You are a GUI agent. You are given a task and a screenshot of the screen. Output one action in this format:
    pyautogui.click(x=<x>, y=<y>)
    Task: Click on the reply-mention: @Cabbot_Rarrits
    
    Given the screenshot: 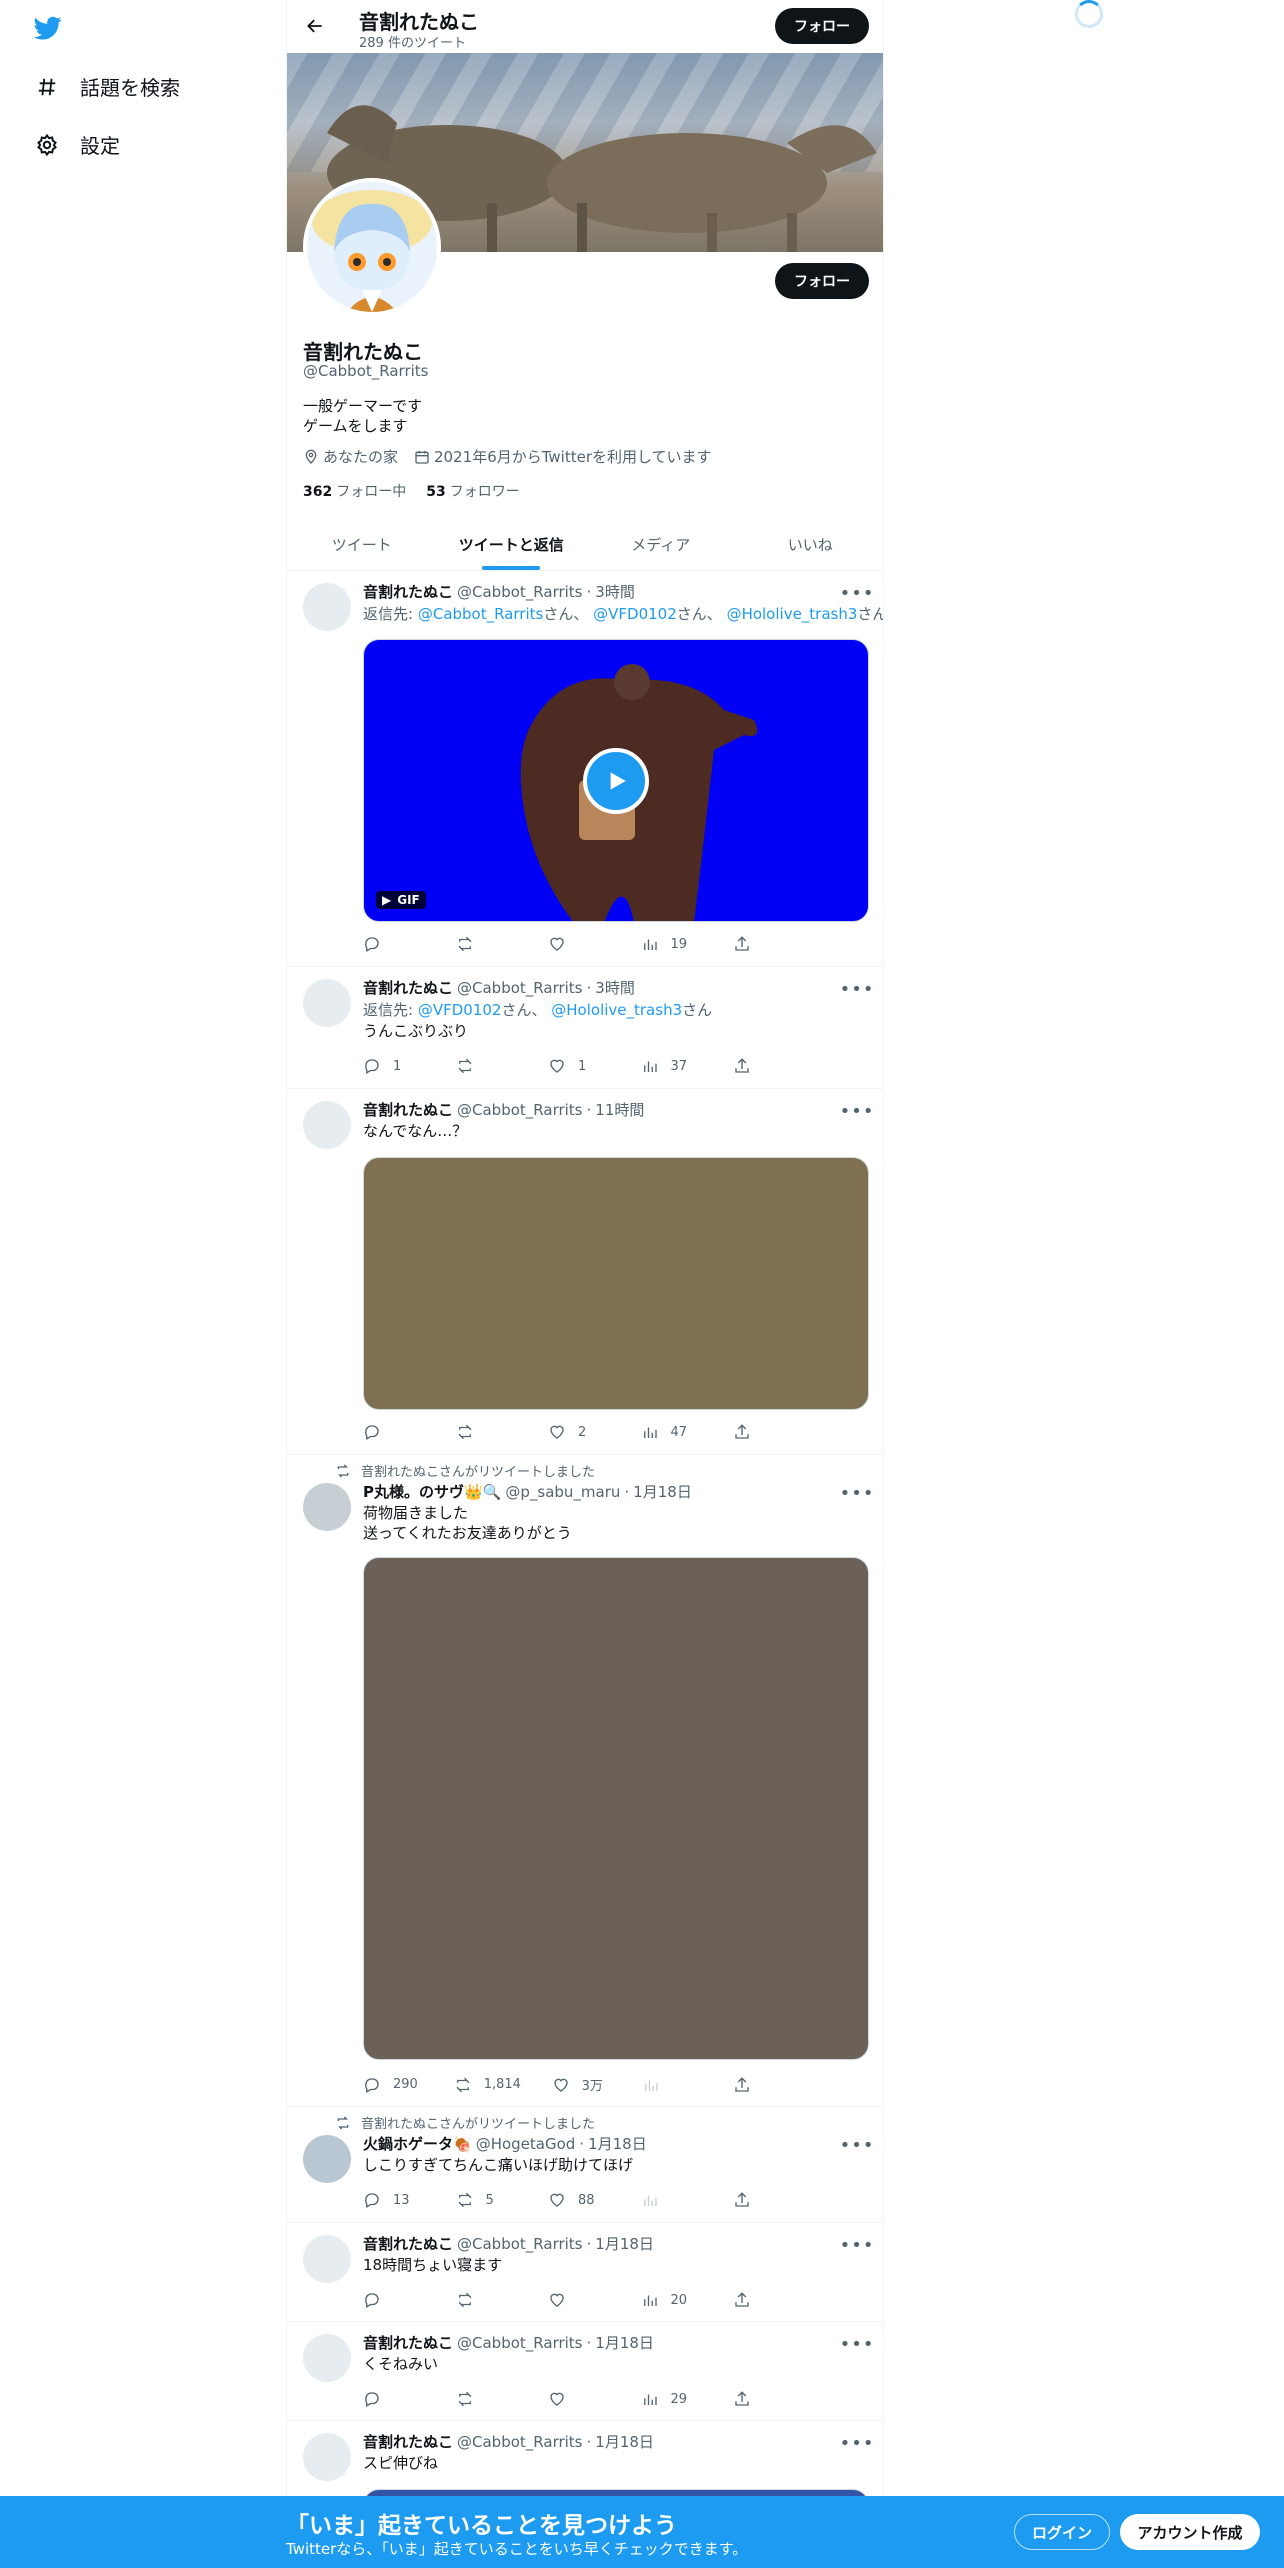 What is the action you would take?
    pyautogui.click(x=481, y=614)
    